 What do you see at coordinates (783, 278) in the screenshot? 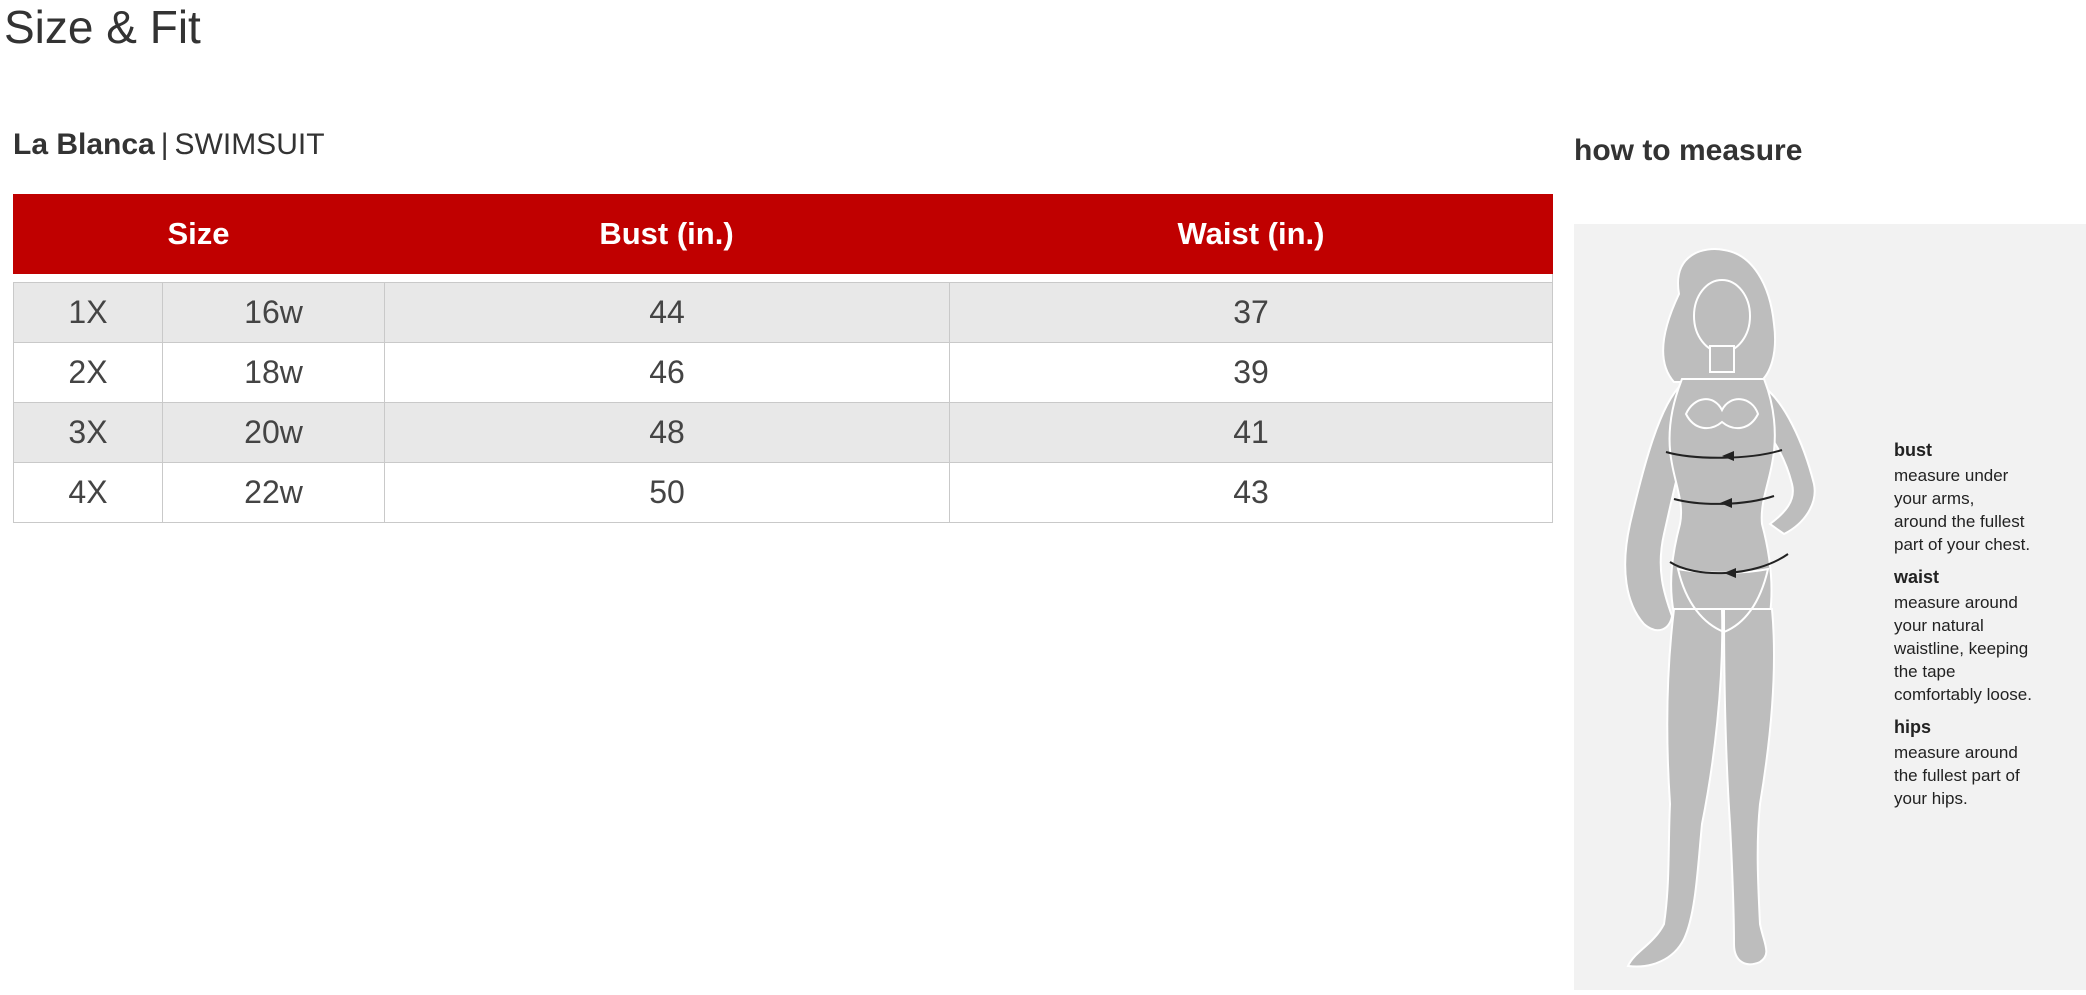
I see `table-spacer` at bounding box center [783, 278].